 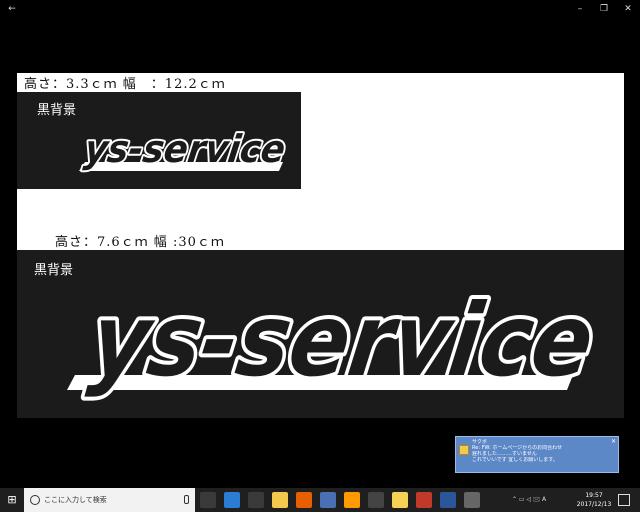 I want to click on taskbar-app-store-icon, so click(x=256, y=500).